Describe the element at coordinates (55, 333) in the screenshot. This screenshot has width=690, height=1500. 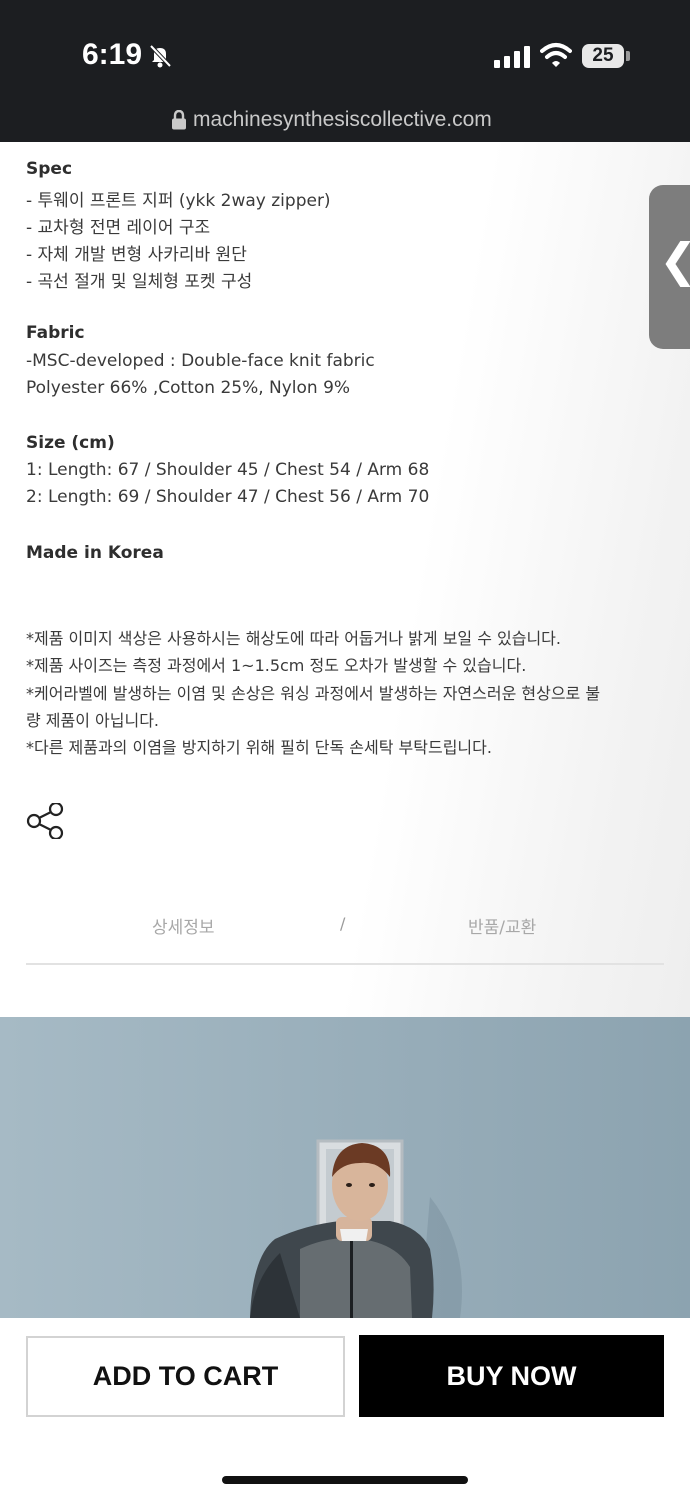
I see `fabric-heading: Fabric` at that location.